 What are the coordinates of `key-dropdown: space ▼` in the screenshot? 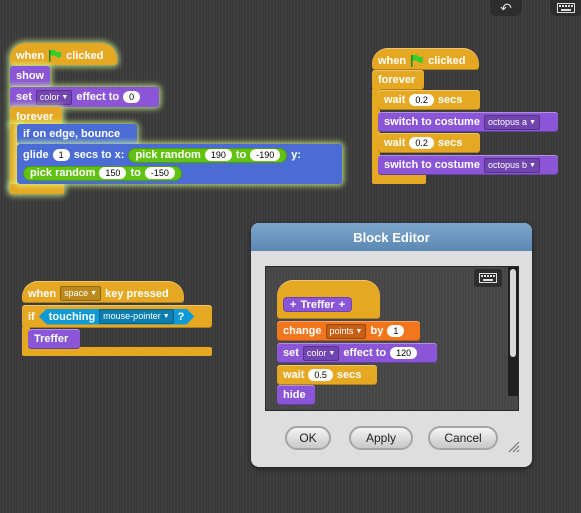 It's located at (81, 293).